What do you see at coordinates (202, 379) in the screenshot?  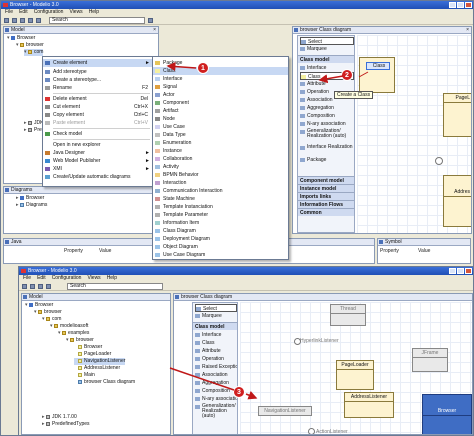 I see `arrow-3-lead` at bounding box center [202, 379].